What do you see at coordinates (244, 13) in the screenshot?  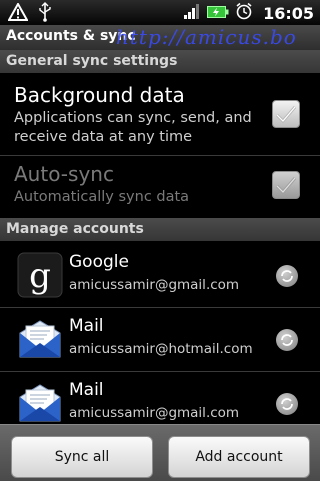 I see `alarm-icon` at bounding box center [244, 13].